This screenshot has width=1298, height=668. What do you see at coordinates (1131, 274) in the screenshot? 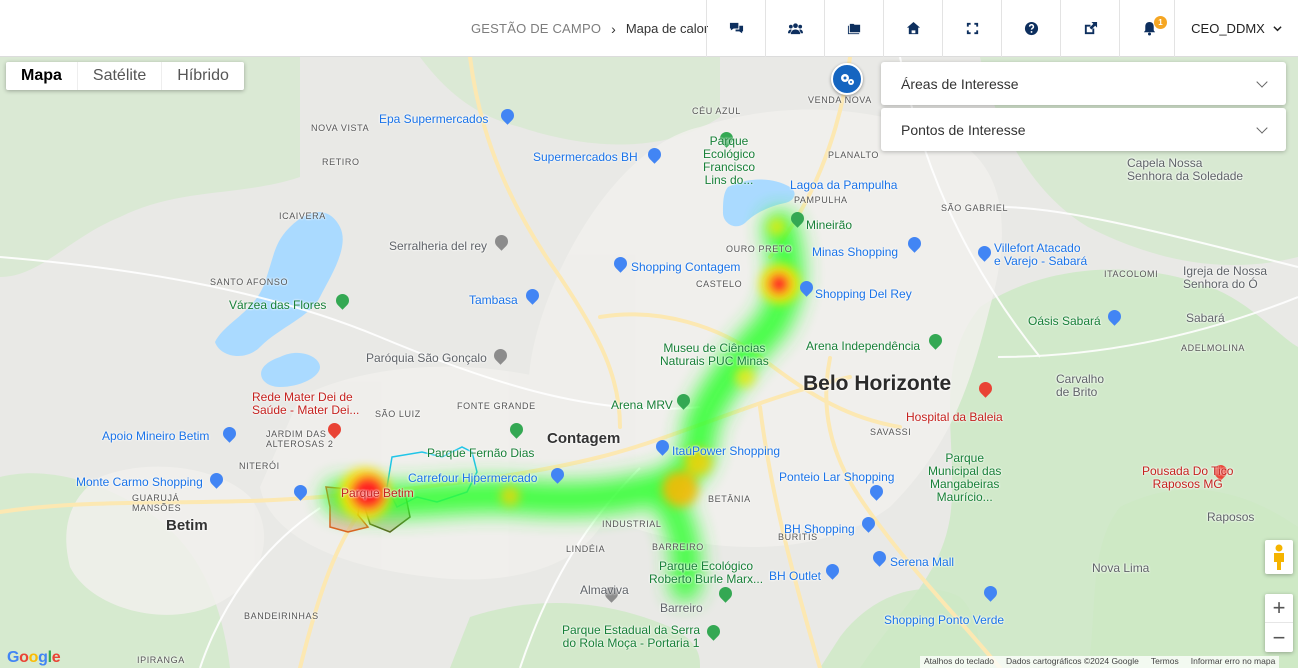
I see `map-label: ITACOLOMI` at bounding box center [1131, 274].